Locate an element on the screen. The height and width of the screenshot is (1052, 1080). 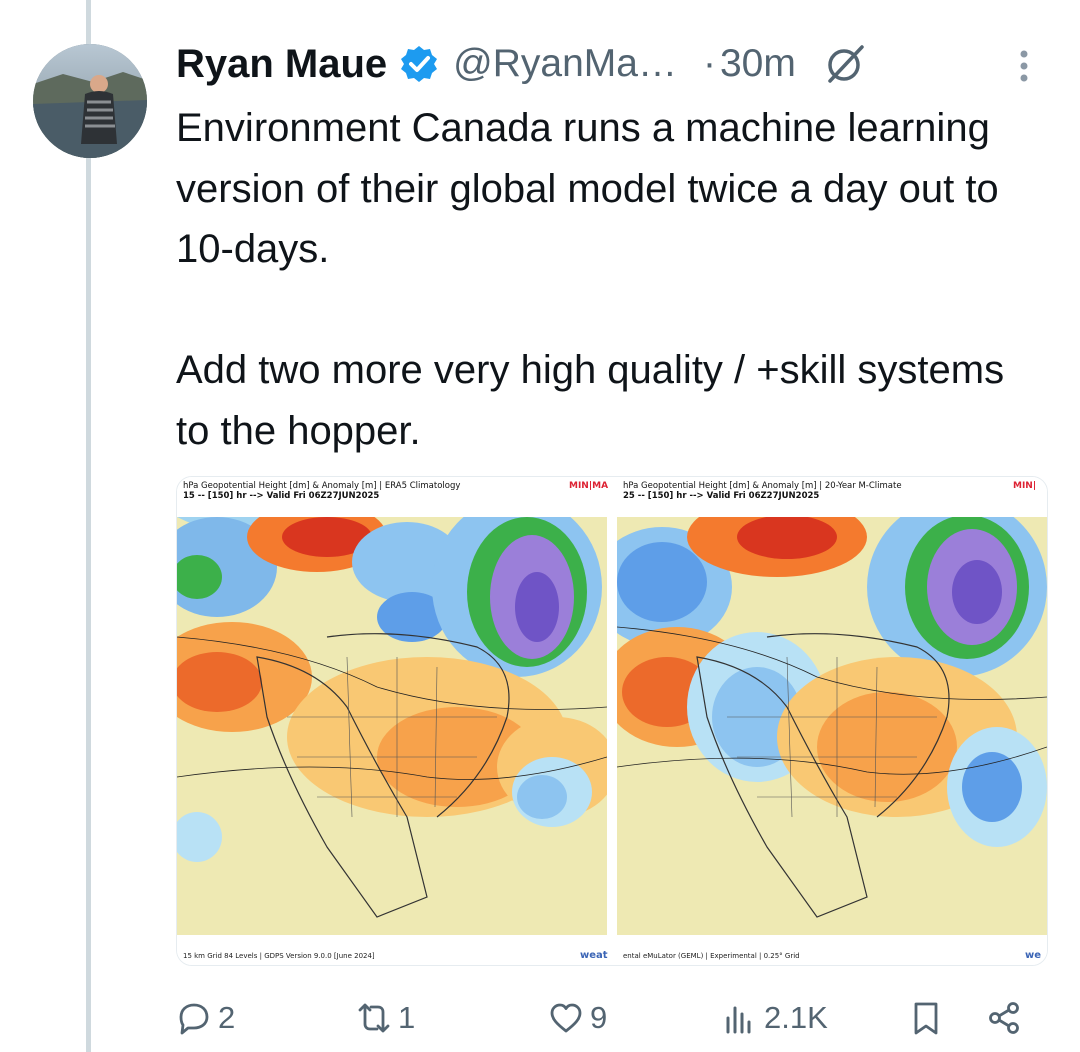
repost-button: 1 is located at coordinates (385, 1018).